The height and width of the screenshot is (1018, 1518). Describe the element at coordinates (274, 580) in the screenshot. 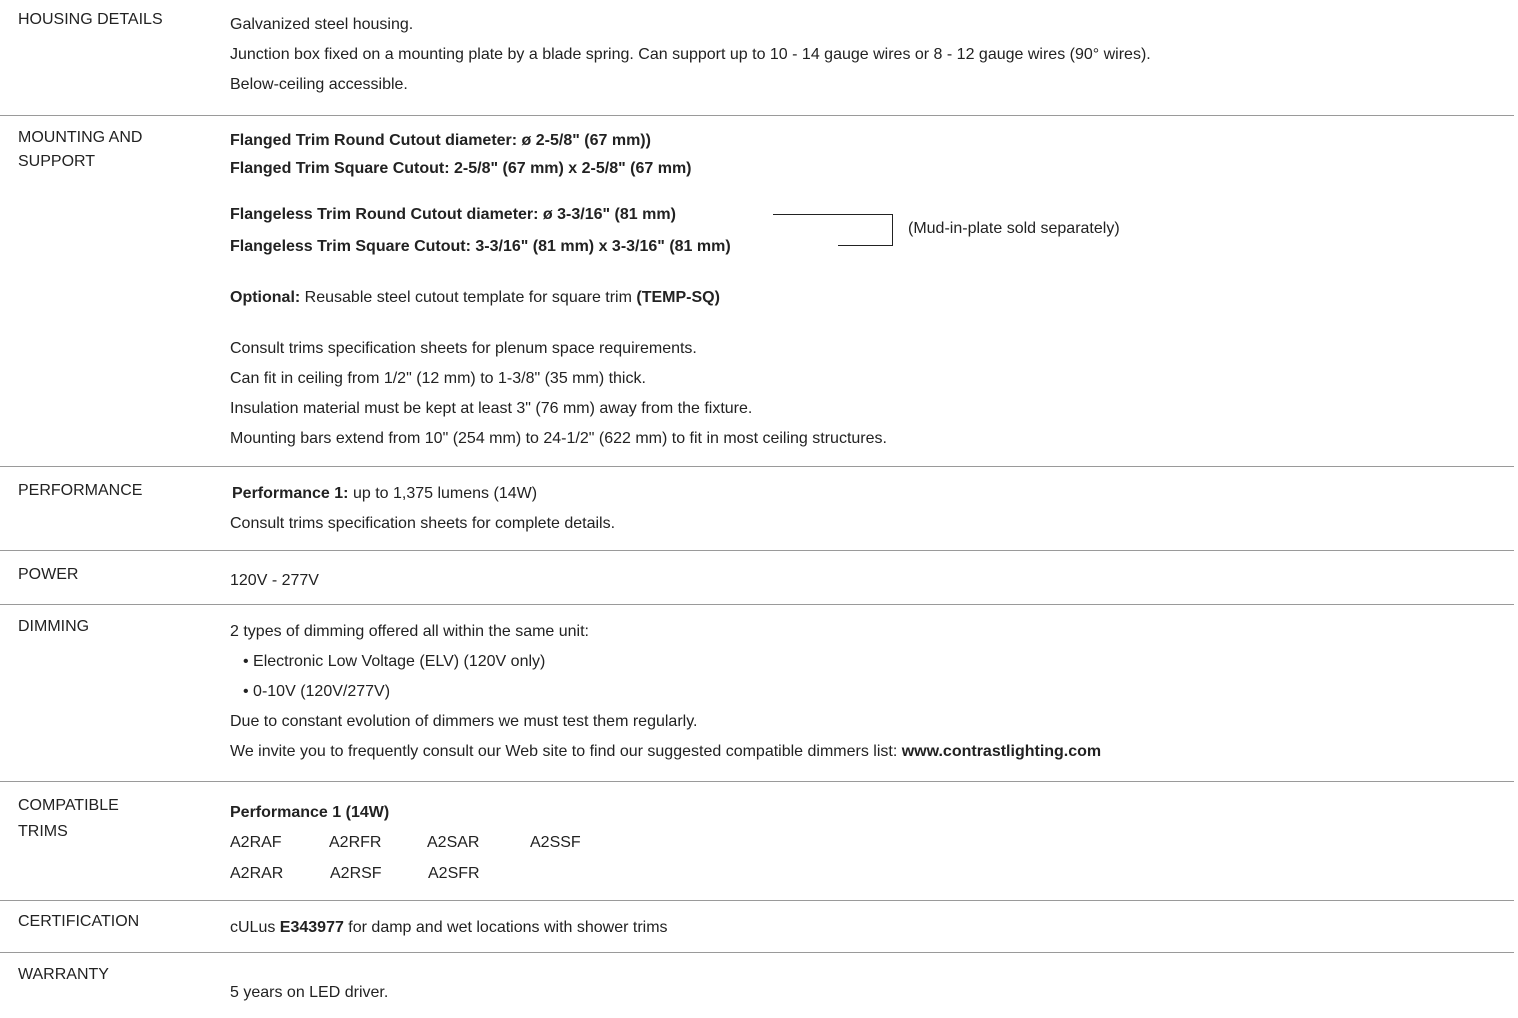

I see `power-value: 120V - 277V` at that location.